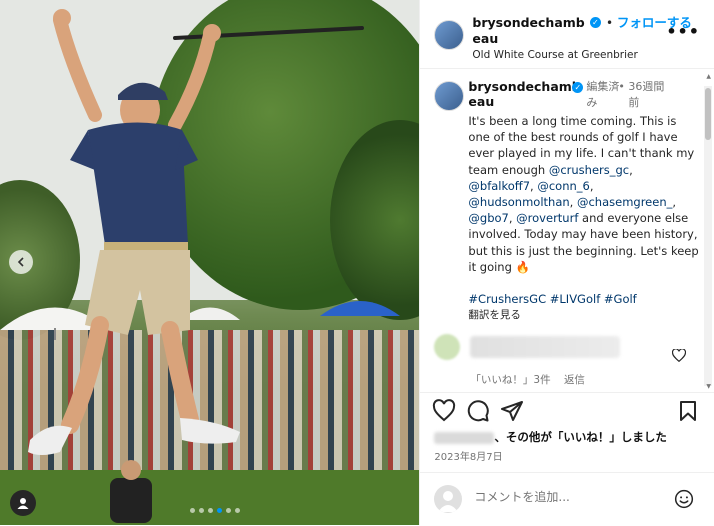  What do you see at coordinates (512, 411) in the screenshot?
I see `share-paper-plane-icon` at bounding box center [512, 411].